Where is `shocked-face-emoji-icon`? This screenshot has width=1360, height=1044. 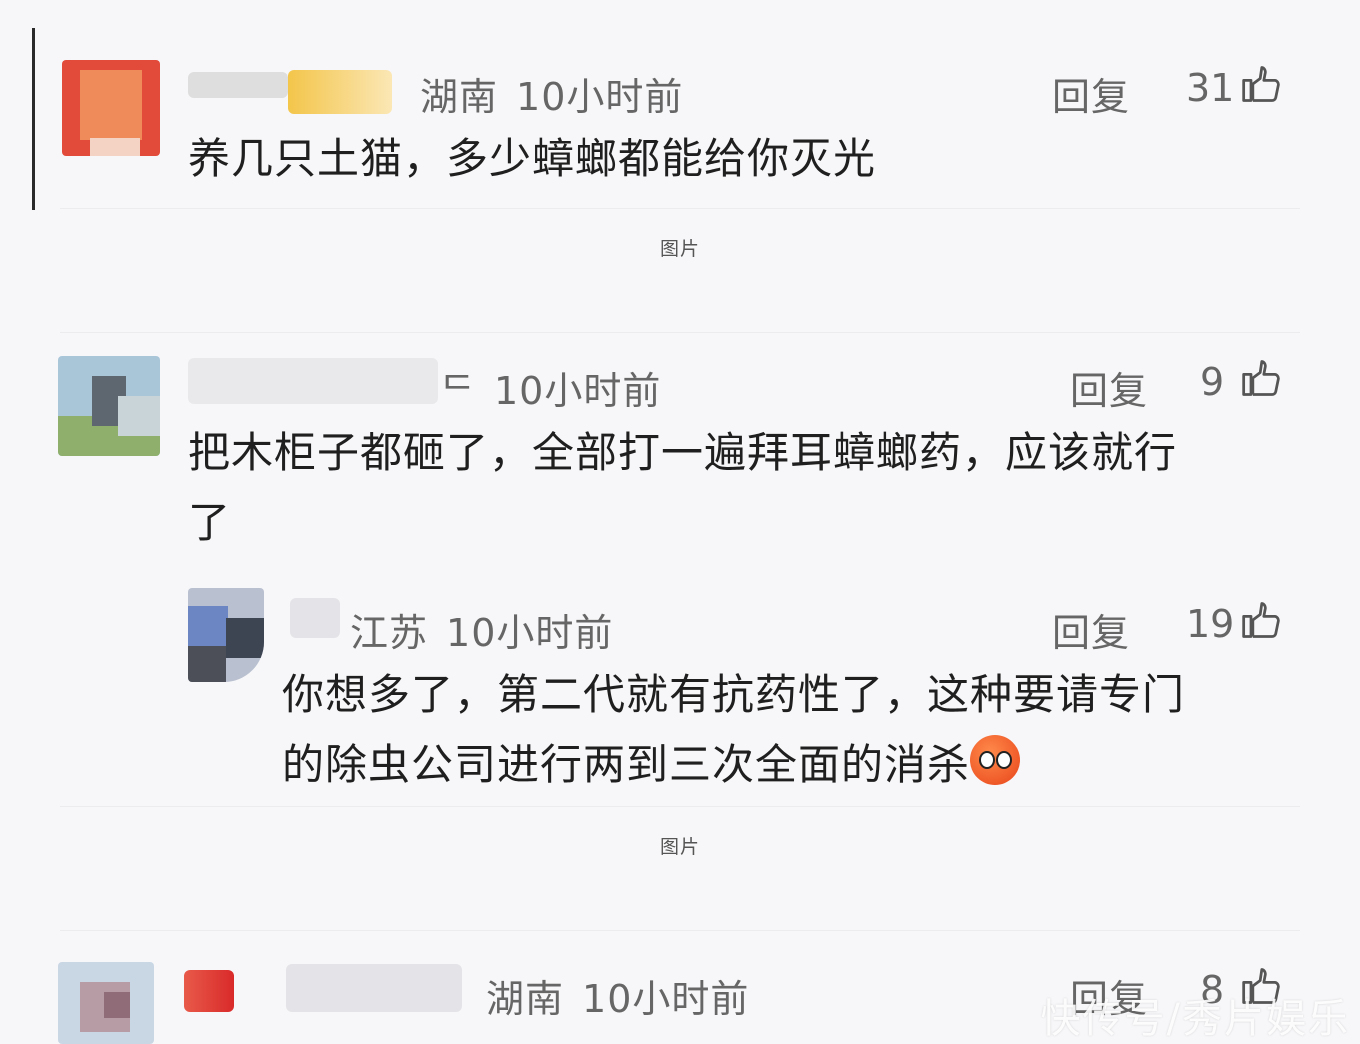 shocked-face-emoji-icon is located at coordinates (995, 760).